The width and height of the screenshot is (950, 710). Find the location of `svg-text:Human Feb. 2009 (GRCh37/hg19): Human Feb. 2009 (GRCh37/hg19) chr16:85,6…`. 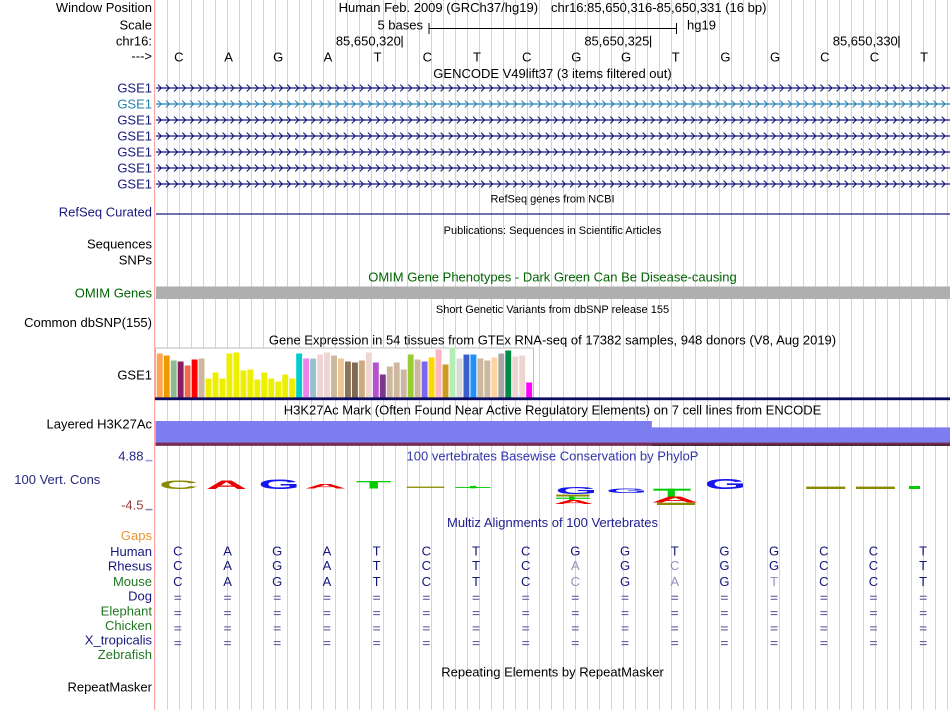

svg-text:Human Feb. 2009 (GRCh37/hg19): Human Feb. 2009 (GRCh37/hg19) chr16:85,6… is located at coordinates (553, 7).